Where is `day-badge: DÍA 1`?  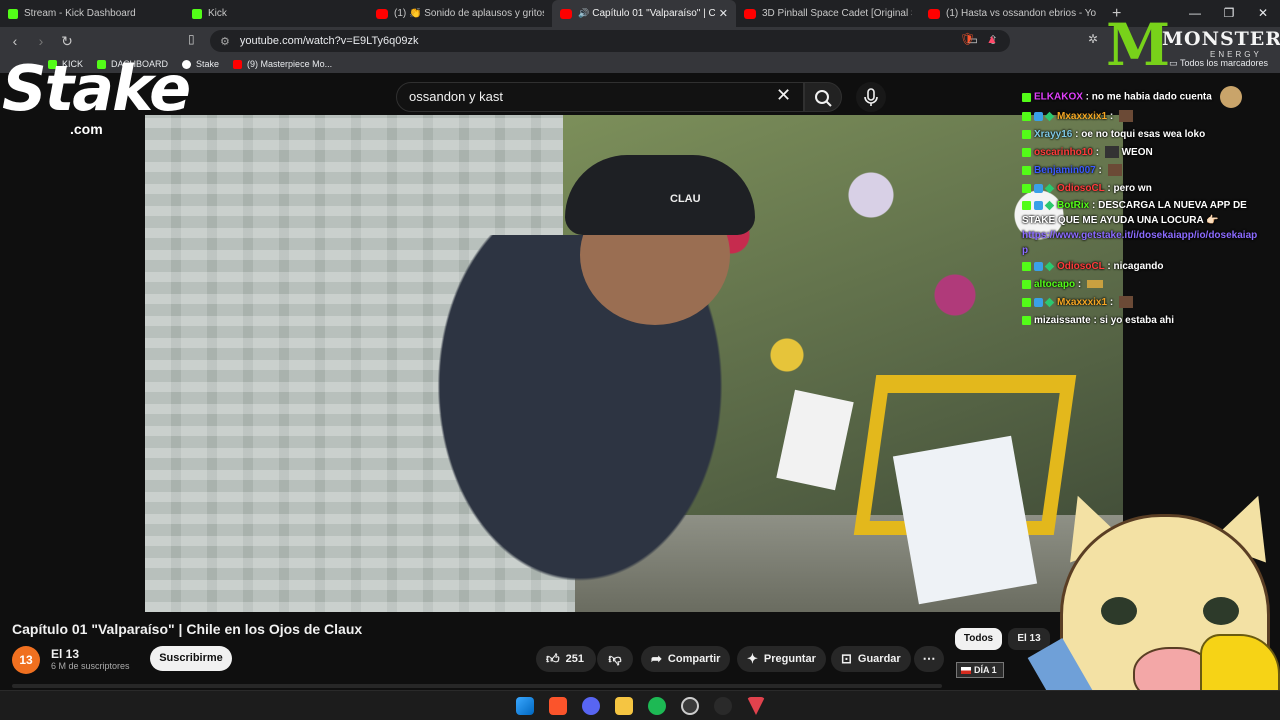 day-badge: DÍA 1 is located at coordinates (980, 670).